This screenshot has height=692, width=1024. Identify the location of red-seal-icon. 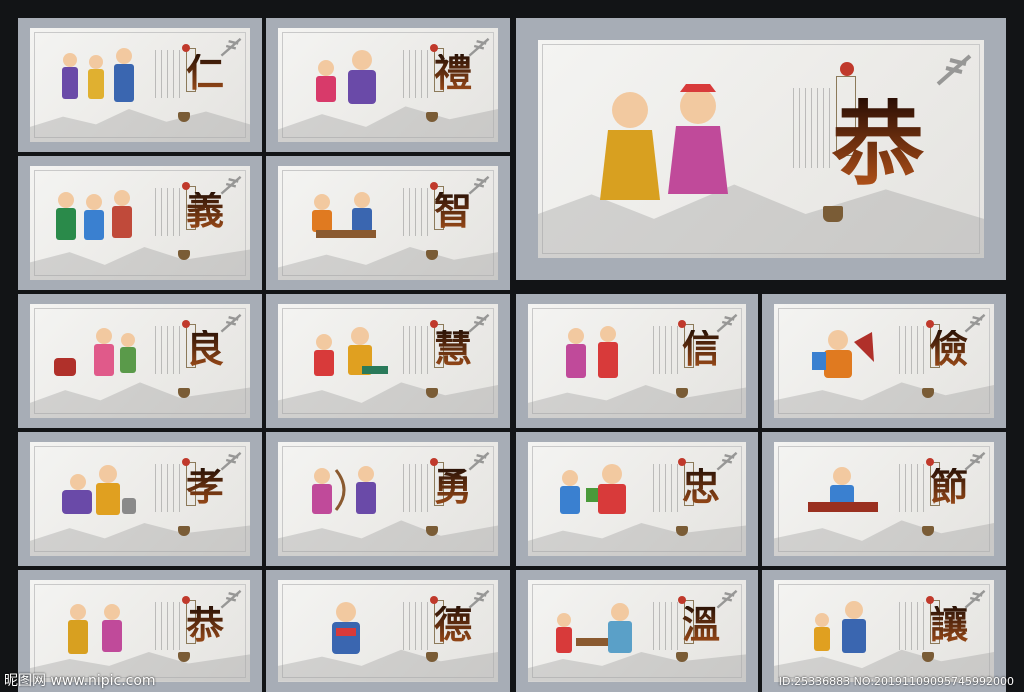
(847, 69).